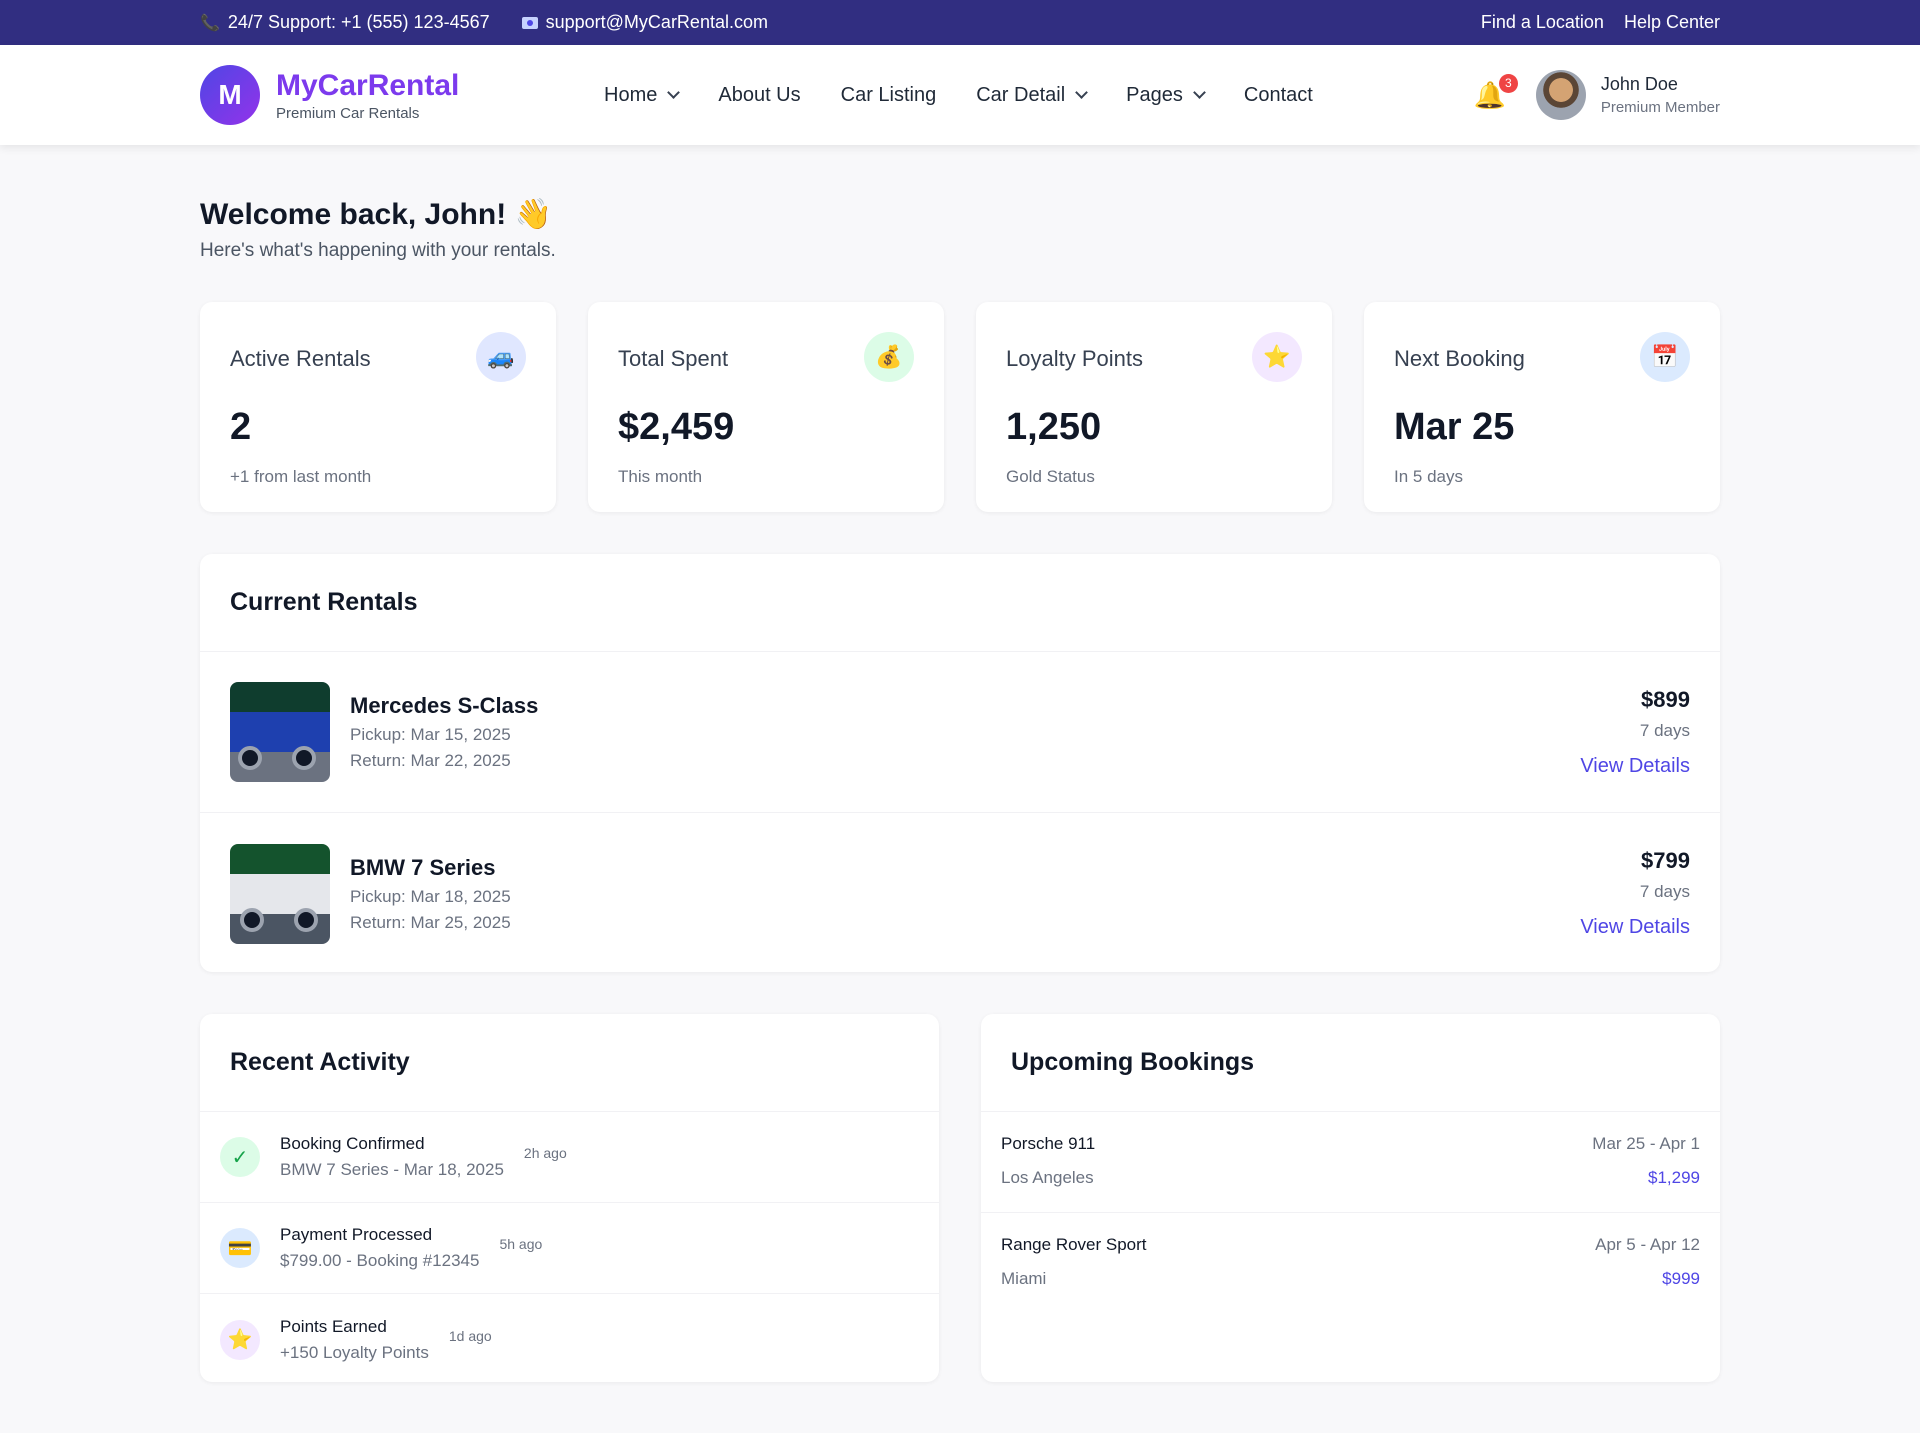 The width and height of the screenshot is (1920, 1433). Describe the element at coordinates (352, 1143) in the screenshot. I see `activity-title: Booking Confirmed` at that location.